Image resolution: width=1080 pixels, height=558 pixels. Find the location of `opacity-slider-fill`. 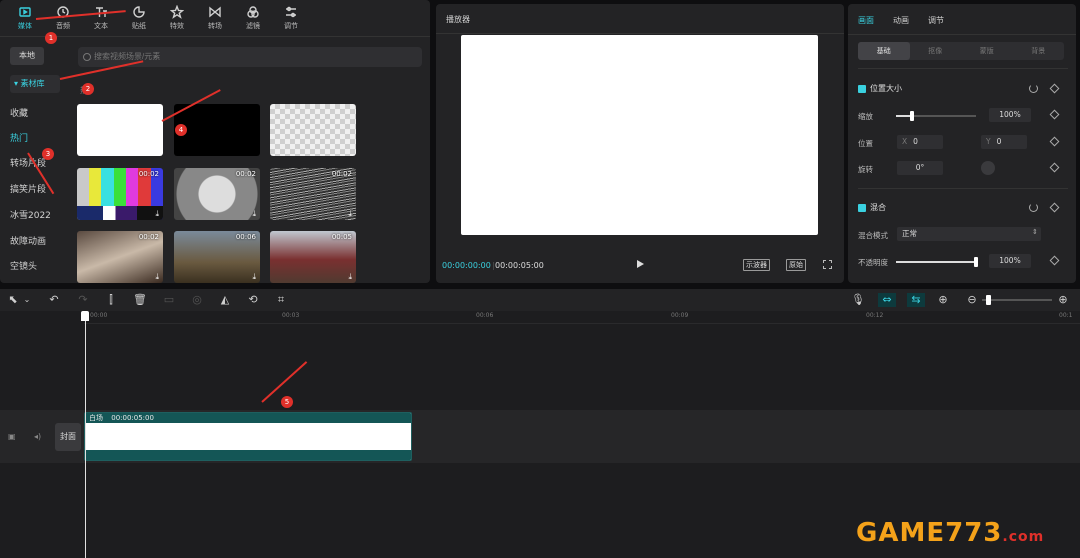

opacity-slider-fill is located at coordinates (936, 262).